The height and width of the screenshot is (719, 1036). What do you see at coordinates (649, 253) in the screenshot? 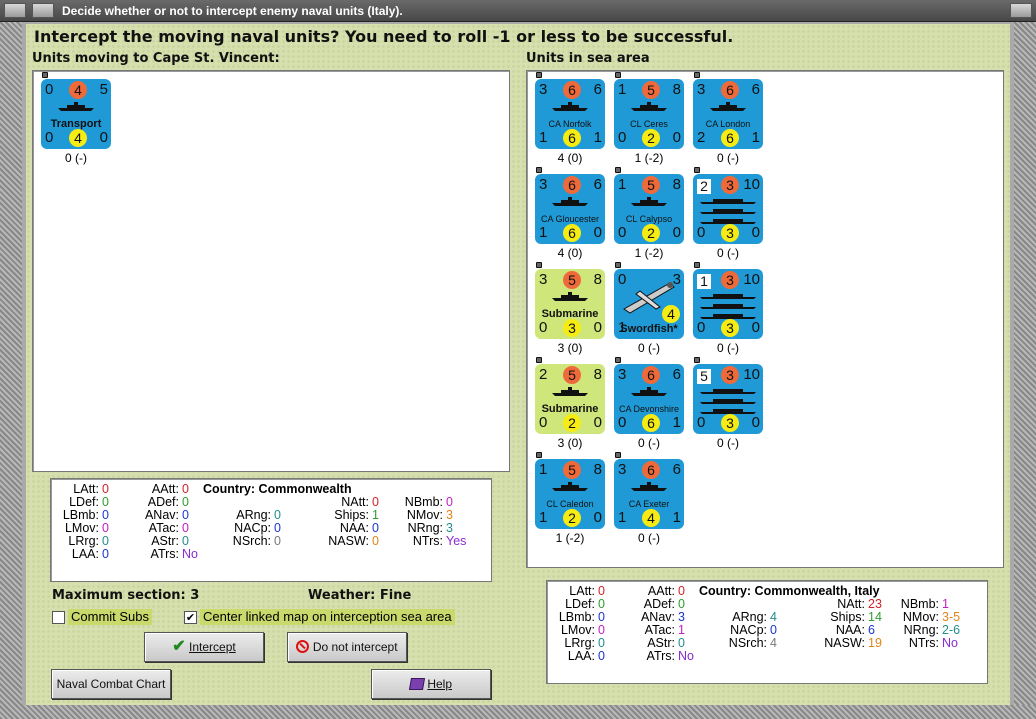
I see `counter-caption: 1 (-2)` at bounding box center [649, 253].